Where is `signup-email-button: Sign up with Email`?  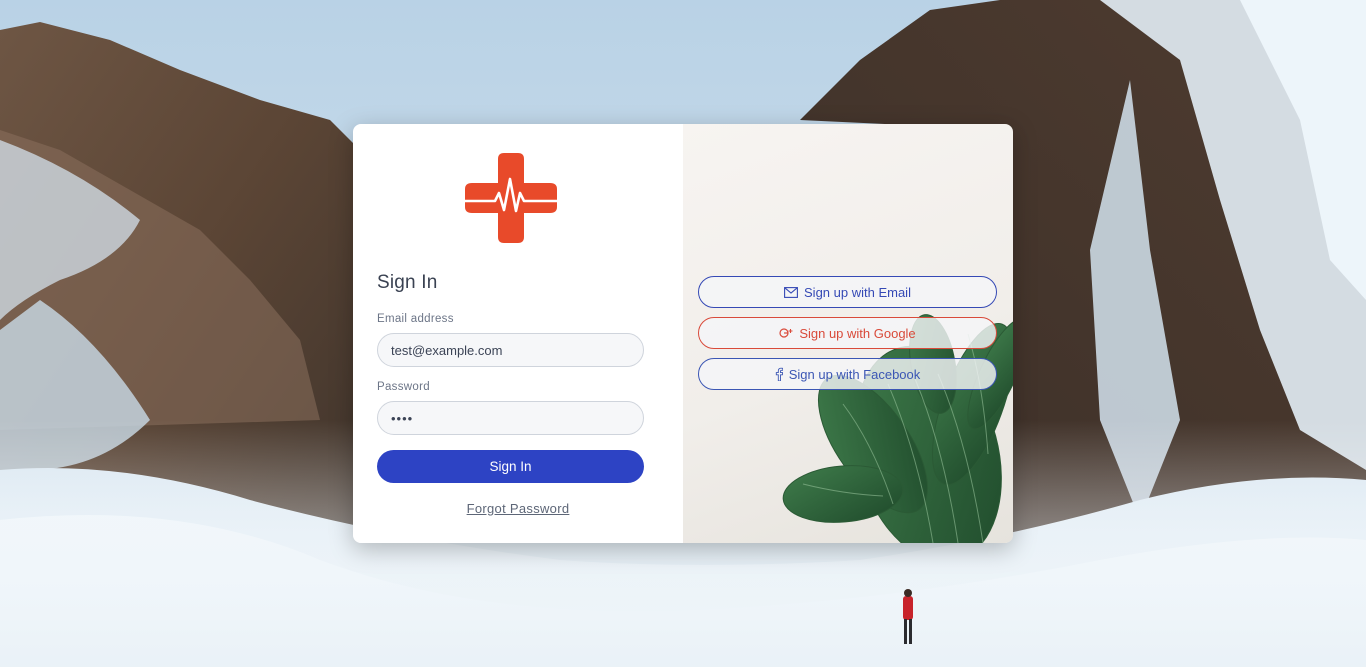 signup-email-button: Sign up with Email is located at coordinates (847, 292).